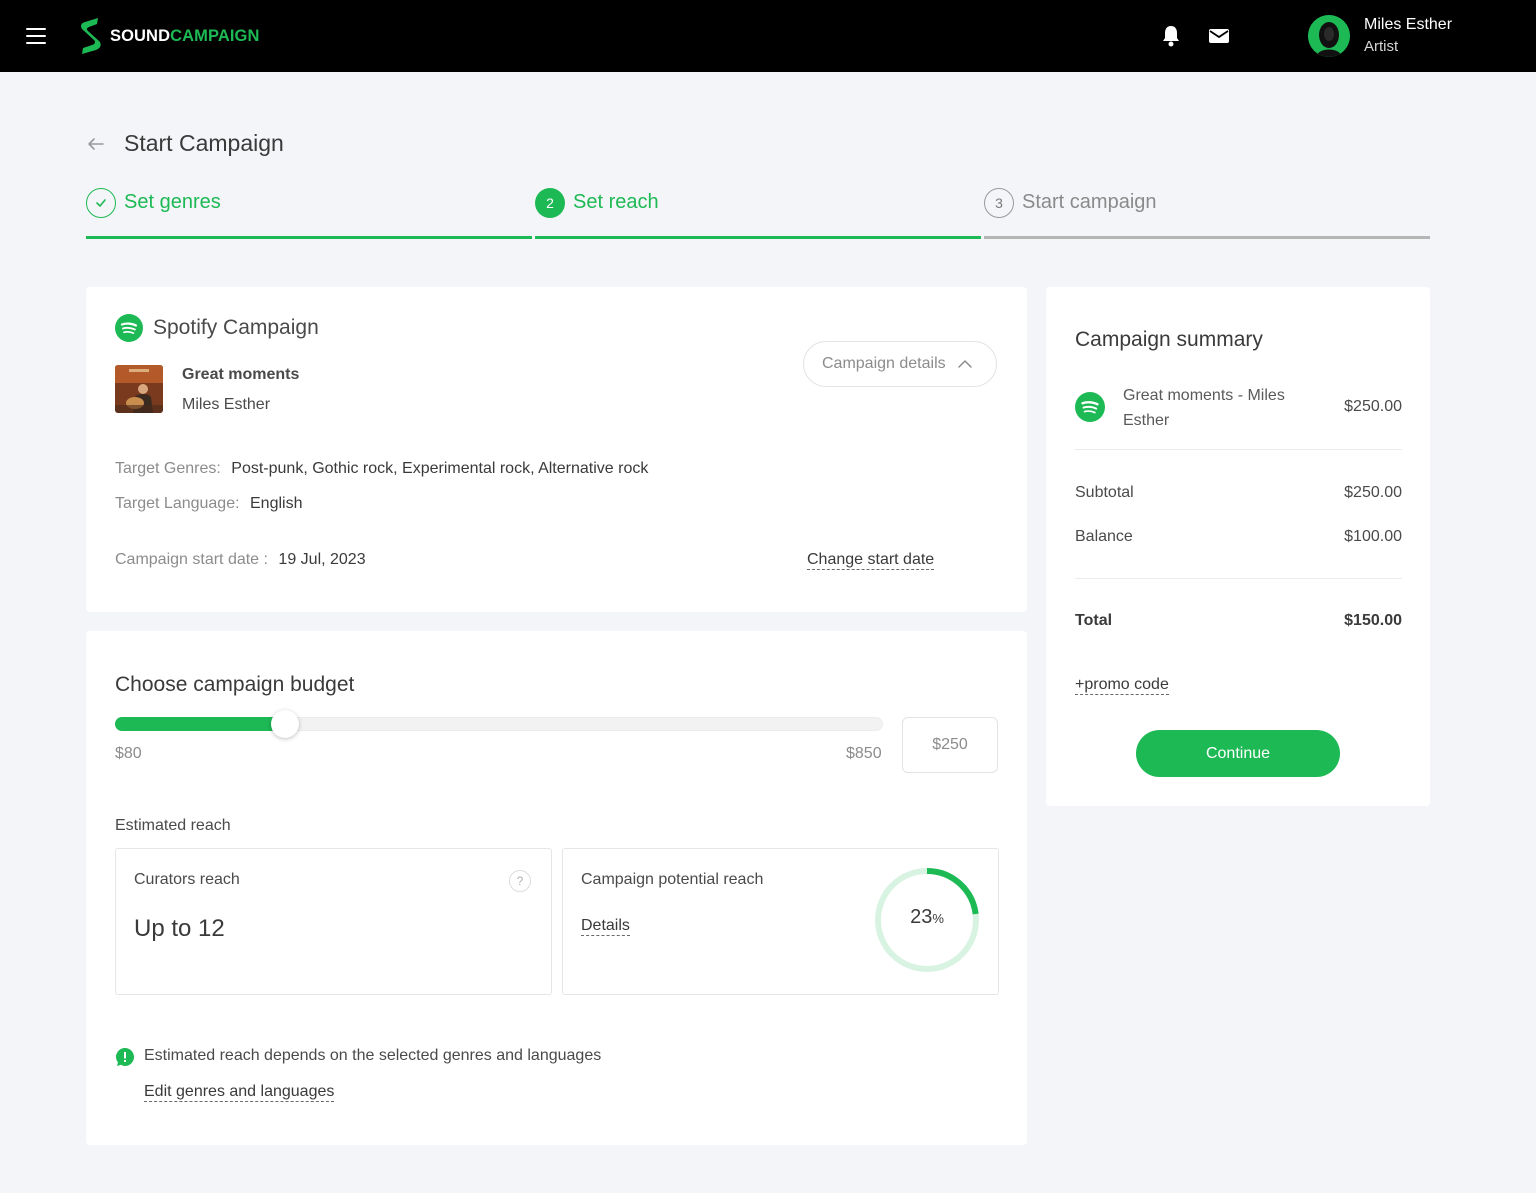 The height and width of the screenshot is (1193, 1536). What do you see at coordinates (200, 724) in the screenshot?
I see `budget-slider-fill` at bounding box center [200, 724].